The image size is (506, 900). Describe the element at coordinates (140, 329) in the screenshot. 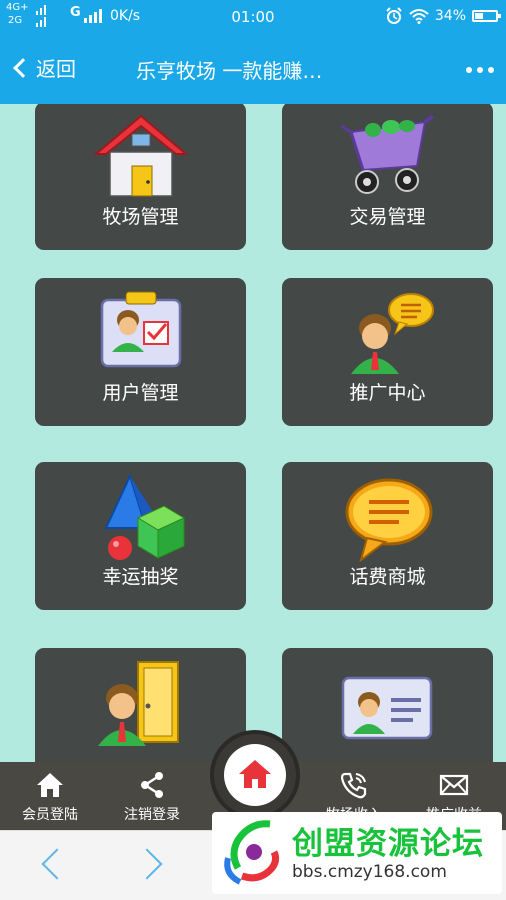

I see `user-id-card-icon` at that location.